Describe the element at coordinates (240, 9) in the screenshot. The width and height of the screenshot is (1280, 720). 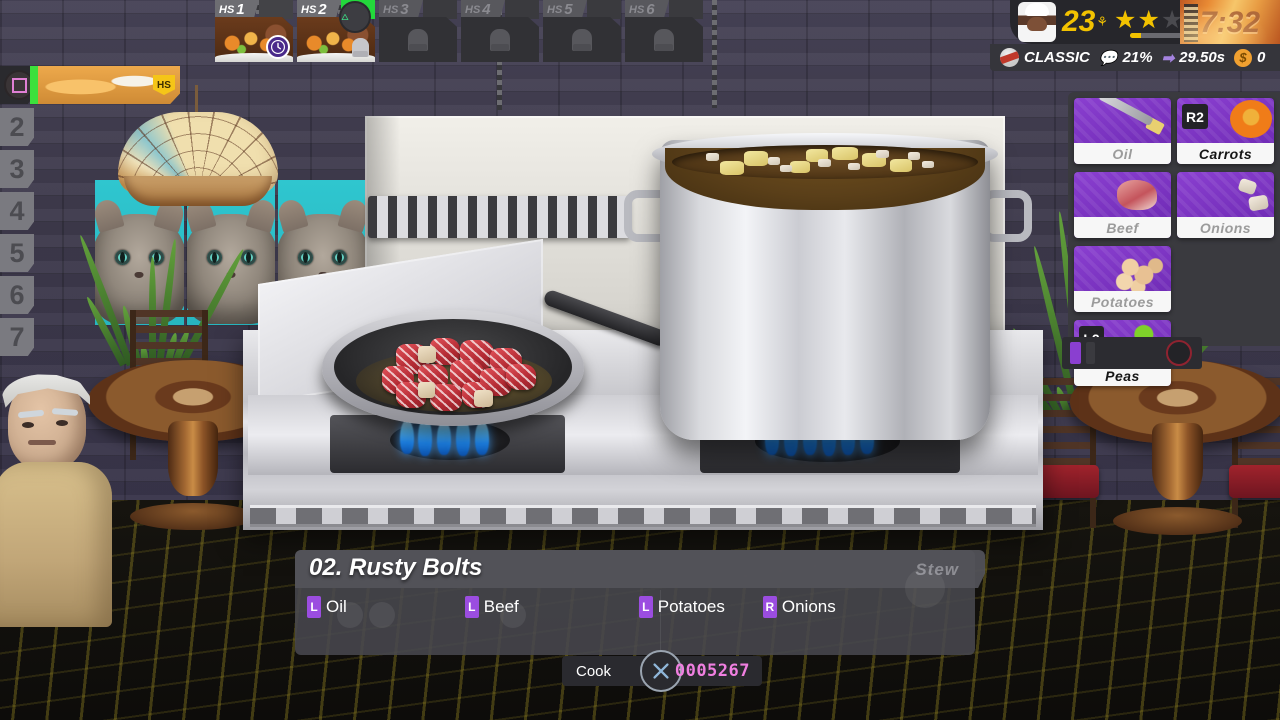
I see `hs-number: 1` at that location.